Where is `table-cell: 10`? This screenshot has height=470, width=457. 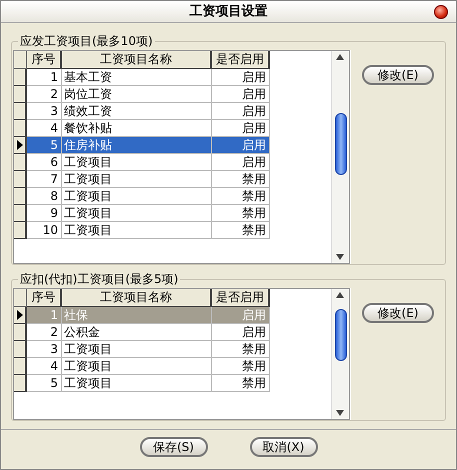
table-cell: 10 is located at coordinates (44, 230).